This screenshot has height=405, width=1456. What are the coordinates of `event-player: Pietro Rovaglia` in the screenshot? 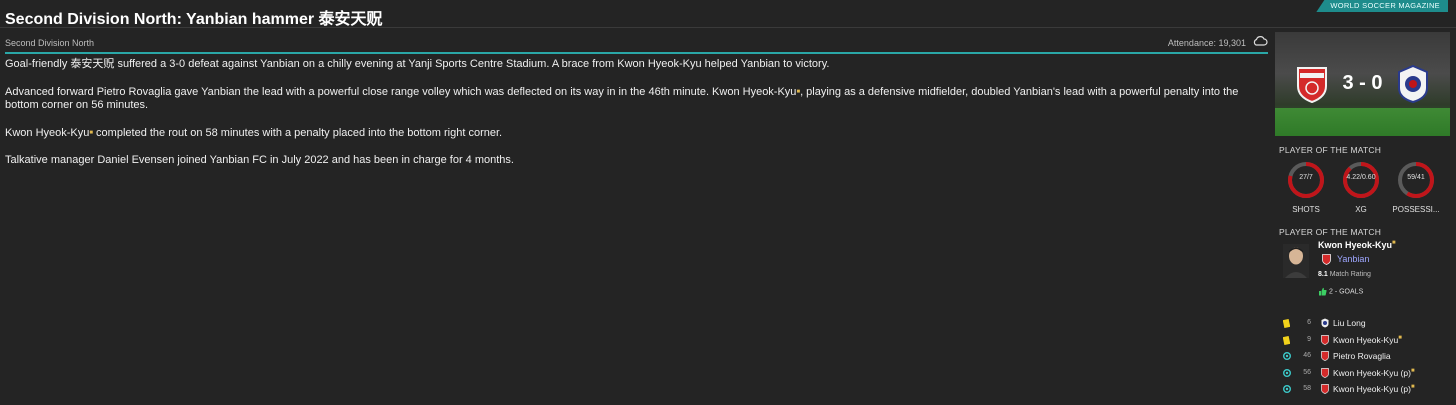 It's located at (1362, 356).